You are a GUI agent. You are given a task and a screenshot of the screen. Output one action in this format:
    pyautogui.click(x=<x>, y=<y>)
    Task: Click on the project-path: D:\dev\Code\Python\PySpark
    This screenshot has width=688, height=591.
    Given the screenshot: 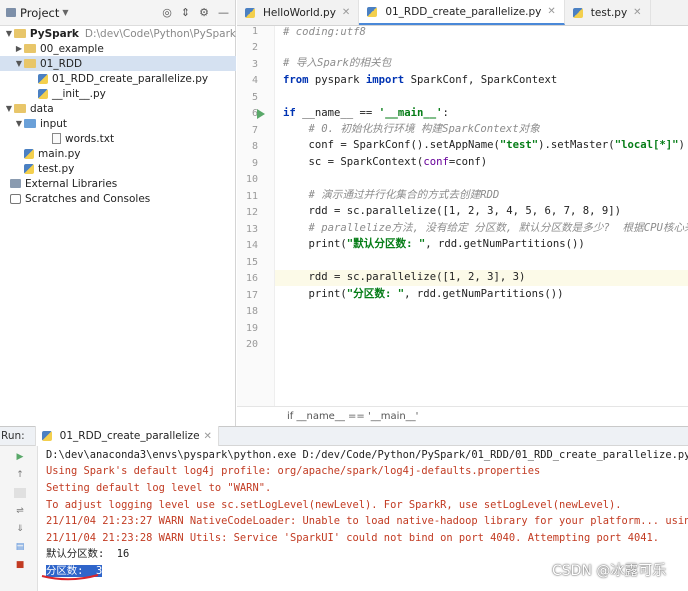 What is the action you would take?
    pyautogui.click(x=160, y=33)
    